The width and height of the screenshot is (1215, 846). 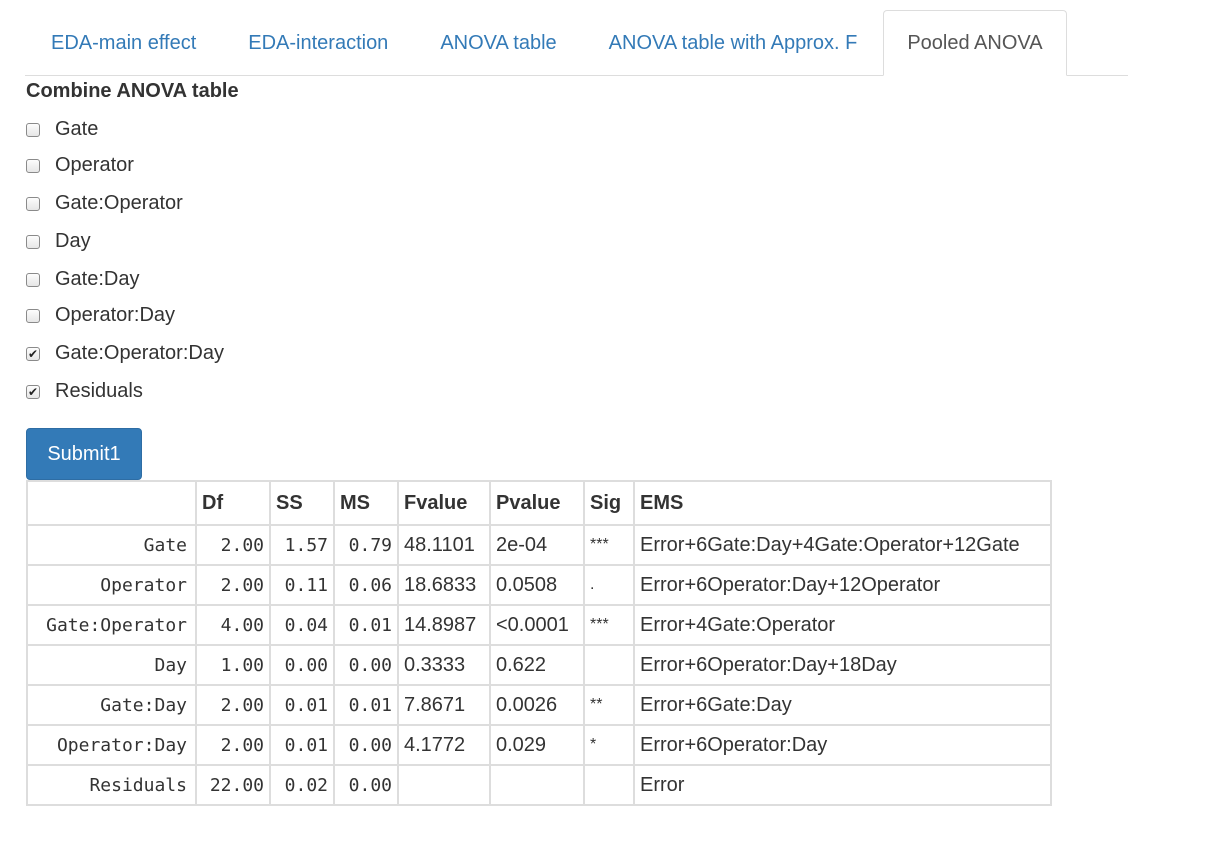 I want to click on cell-pvalue: 0.029, so click(x=537, y=745).